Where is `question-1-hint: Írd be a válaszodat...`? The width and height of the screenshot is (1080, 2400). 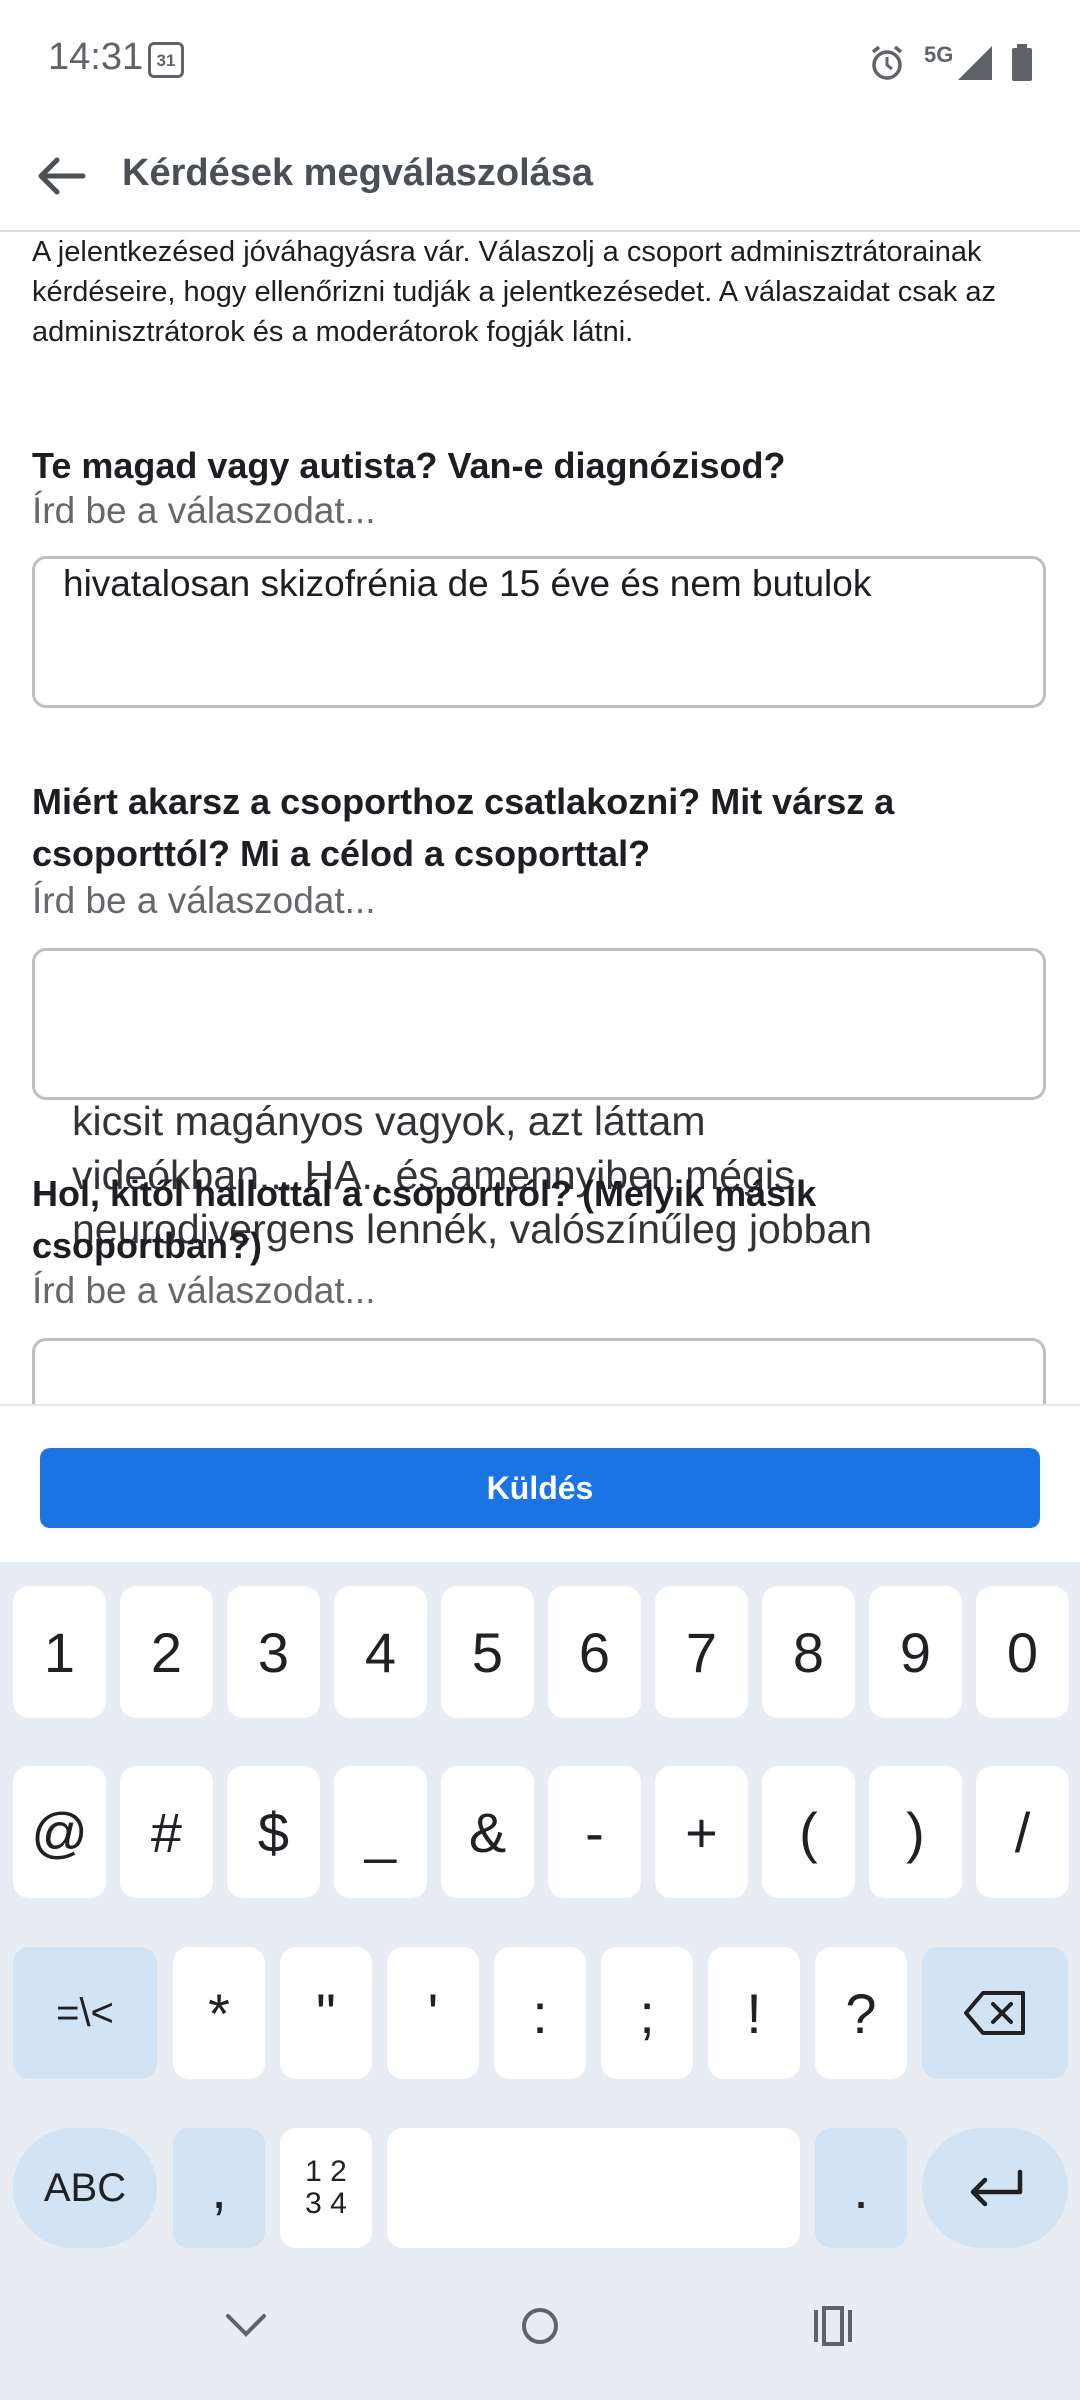
question-1-hint: Írd be a válaszodat... is located at coordinates (204, 510).